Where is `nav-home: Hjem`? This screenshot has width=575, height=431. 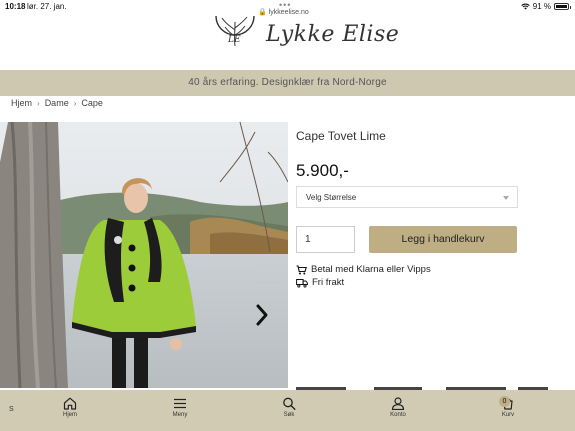
nav-home: Hjem is located at coordinates (70, 407).